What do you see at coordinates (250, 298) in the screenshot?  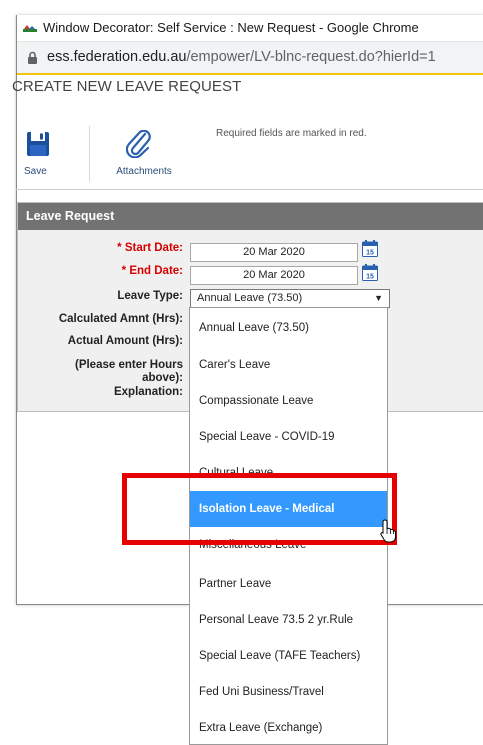 I see `leave-type-value: Annual Leave (73.50)` at bounding box center [250, 298].